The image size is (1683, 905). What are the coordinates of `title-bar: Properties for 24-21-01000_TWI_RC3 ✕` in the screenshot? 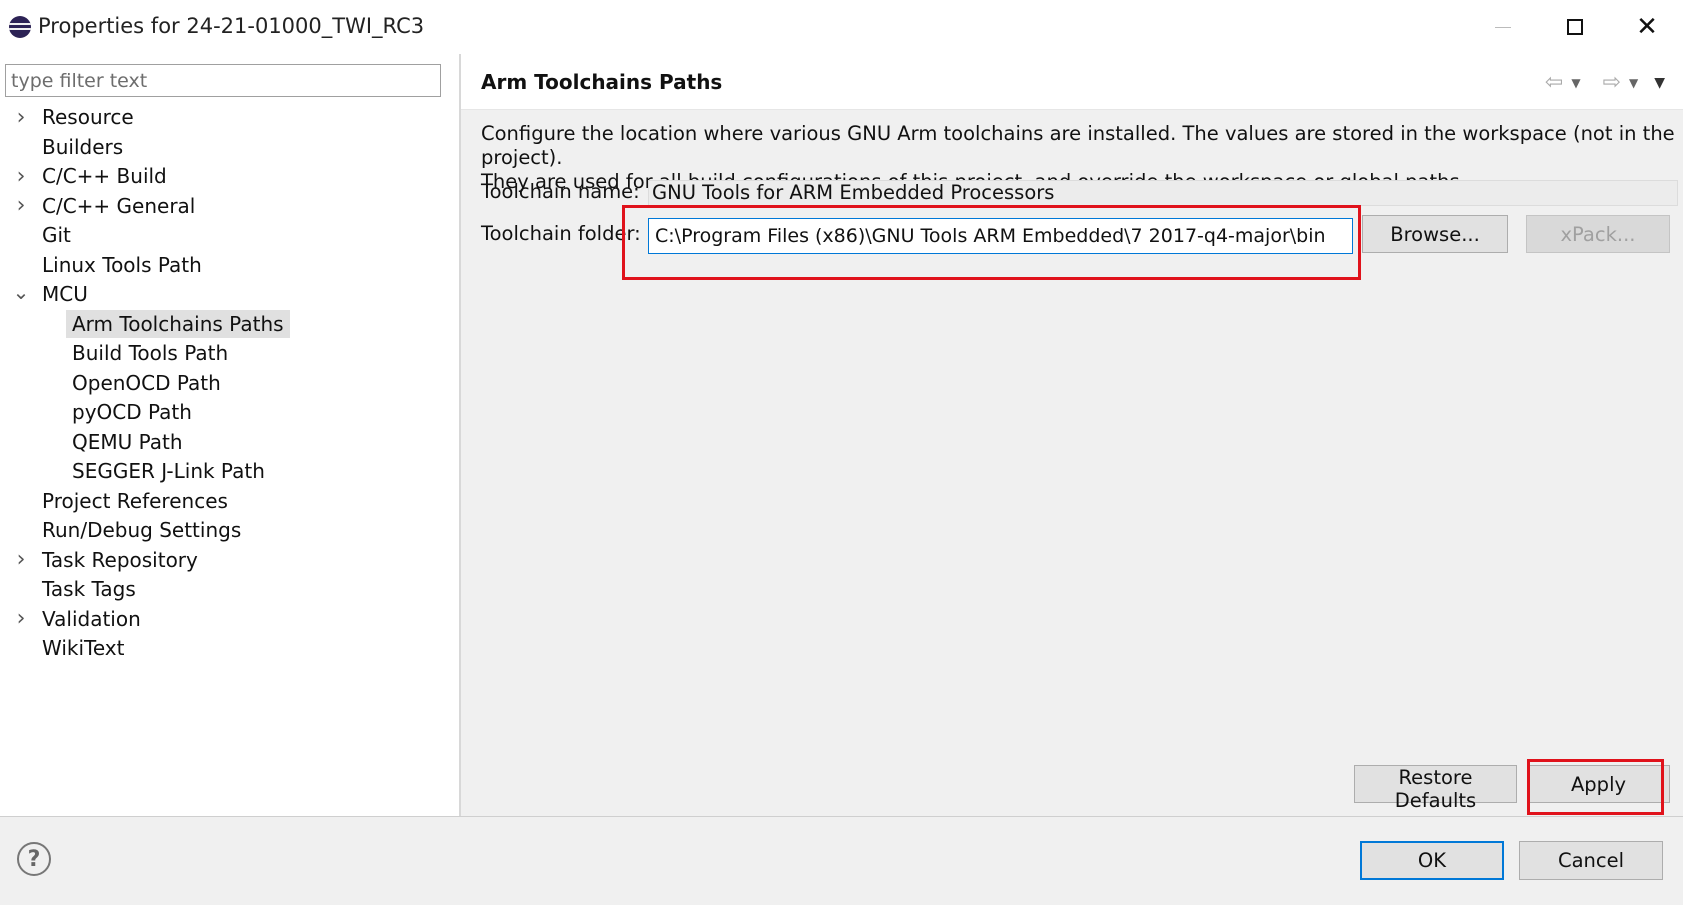 It's located at (841, 27).